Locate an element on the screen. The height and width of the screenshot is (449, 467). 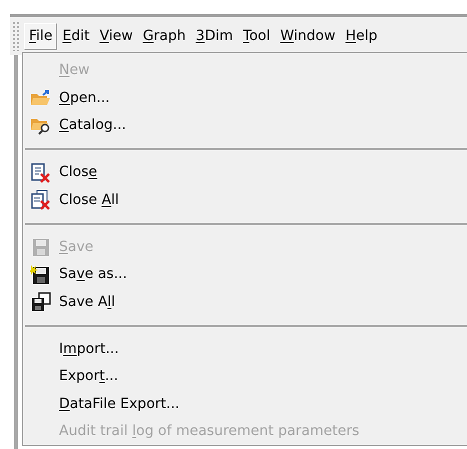
document-x-icon is located at coordinates (41, 172).